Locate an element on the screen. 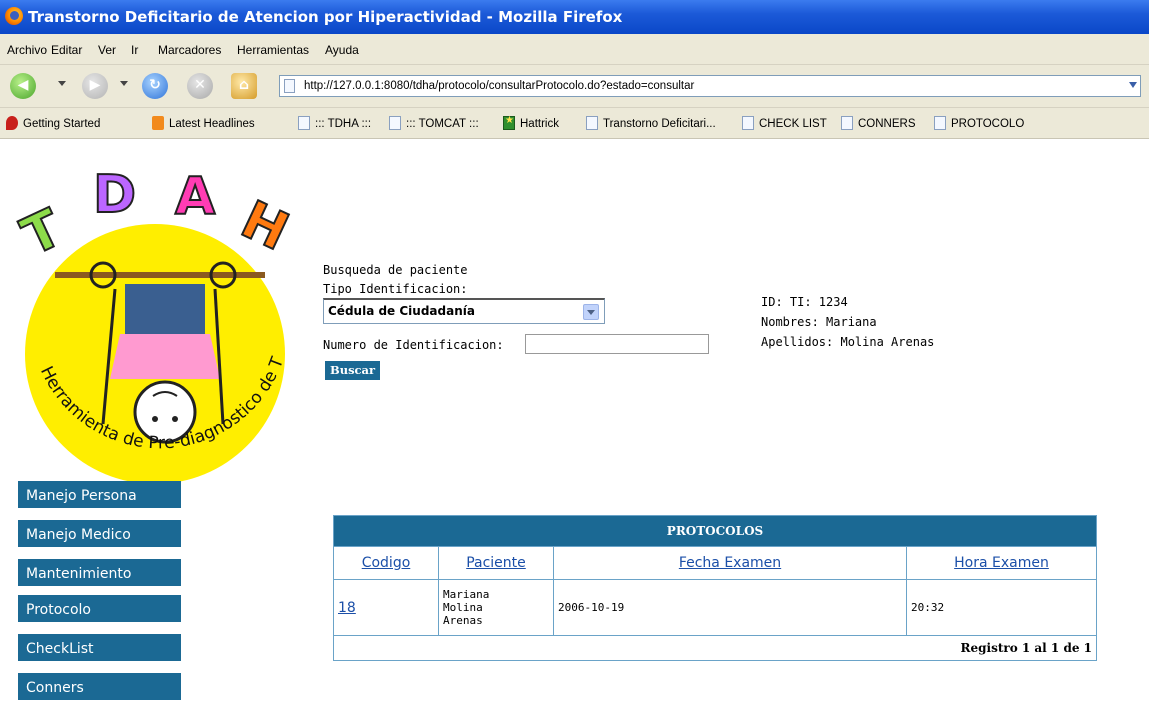 Image resolution: width=1149 pixels, height=703 pixels. forward-arrow-icon: ▶ is located at coordinates (95, 85).